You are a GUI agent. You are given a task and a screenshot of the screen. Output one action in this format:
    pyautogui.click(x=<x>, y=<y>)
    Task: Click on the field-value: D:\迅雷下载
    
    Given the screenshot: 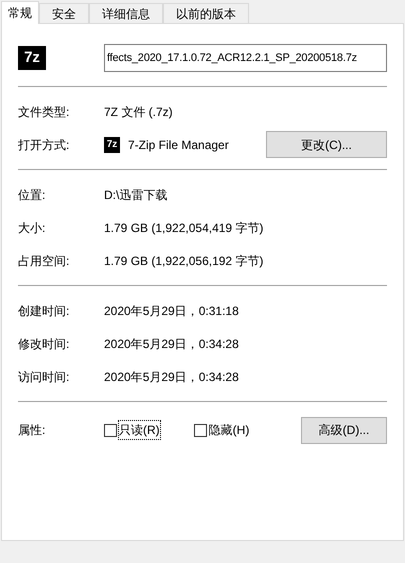 What is the action you would take?
    pyautogui.click(x=136, y=195)
    